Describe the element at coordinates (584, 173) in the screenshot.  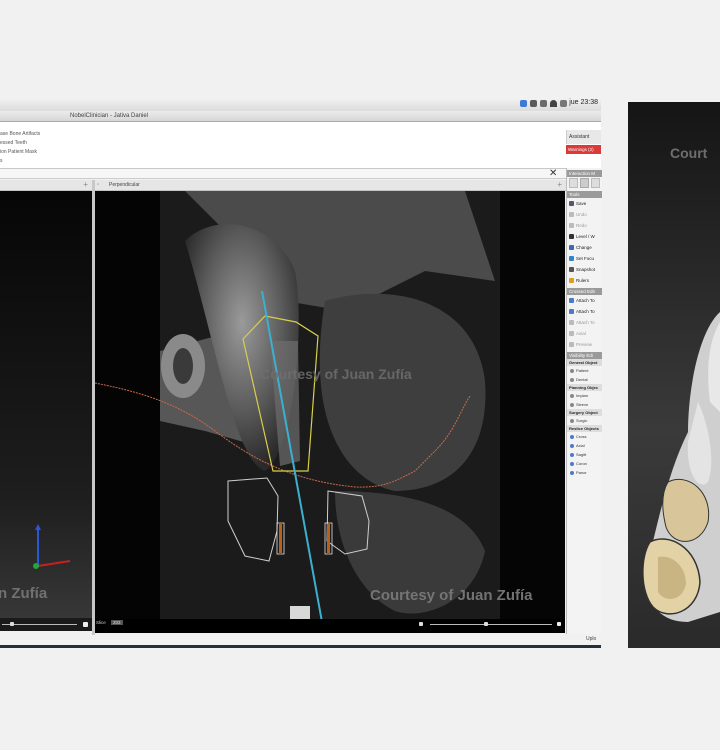
I see `interaction-section-header: Interaction M` at that location.